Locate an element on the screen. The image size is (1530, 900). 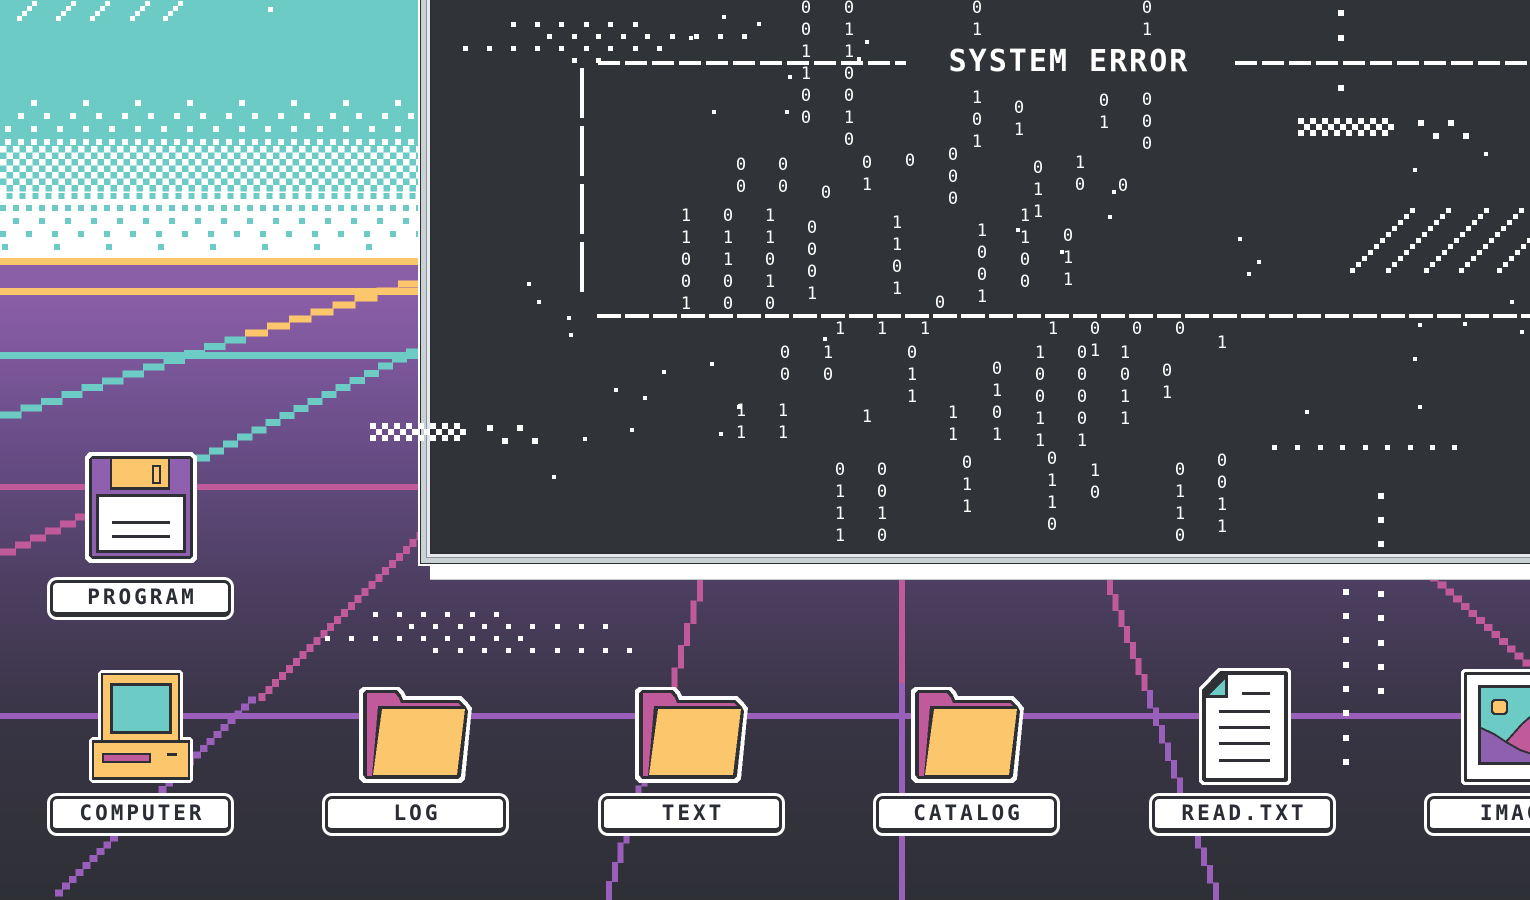
icon-label-text: READ.TXT is located at coordinates (1244, 813).